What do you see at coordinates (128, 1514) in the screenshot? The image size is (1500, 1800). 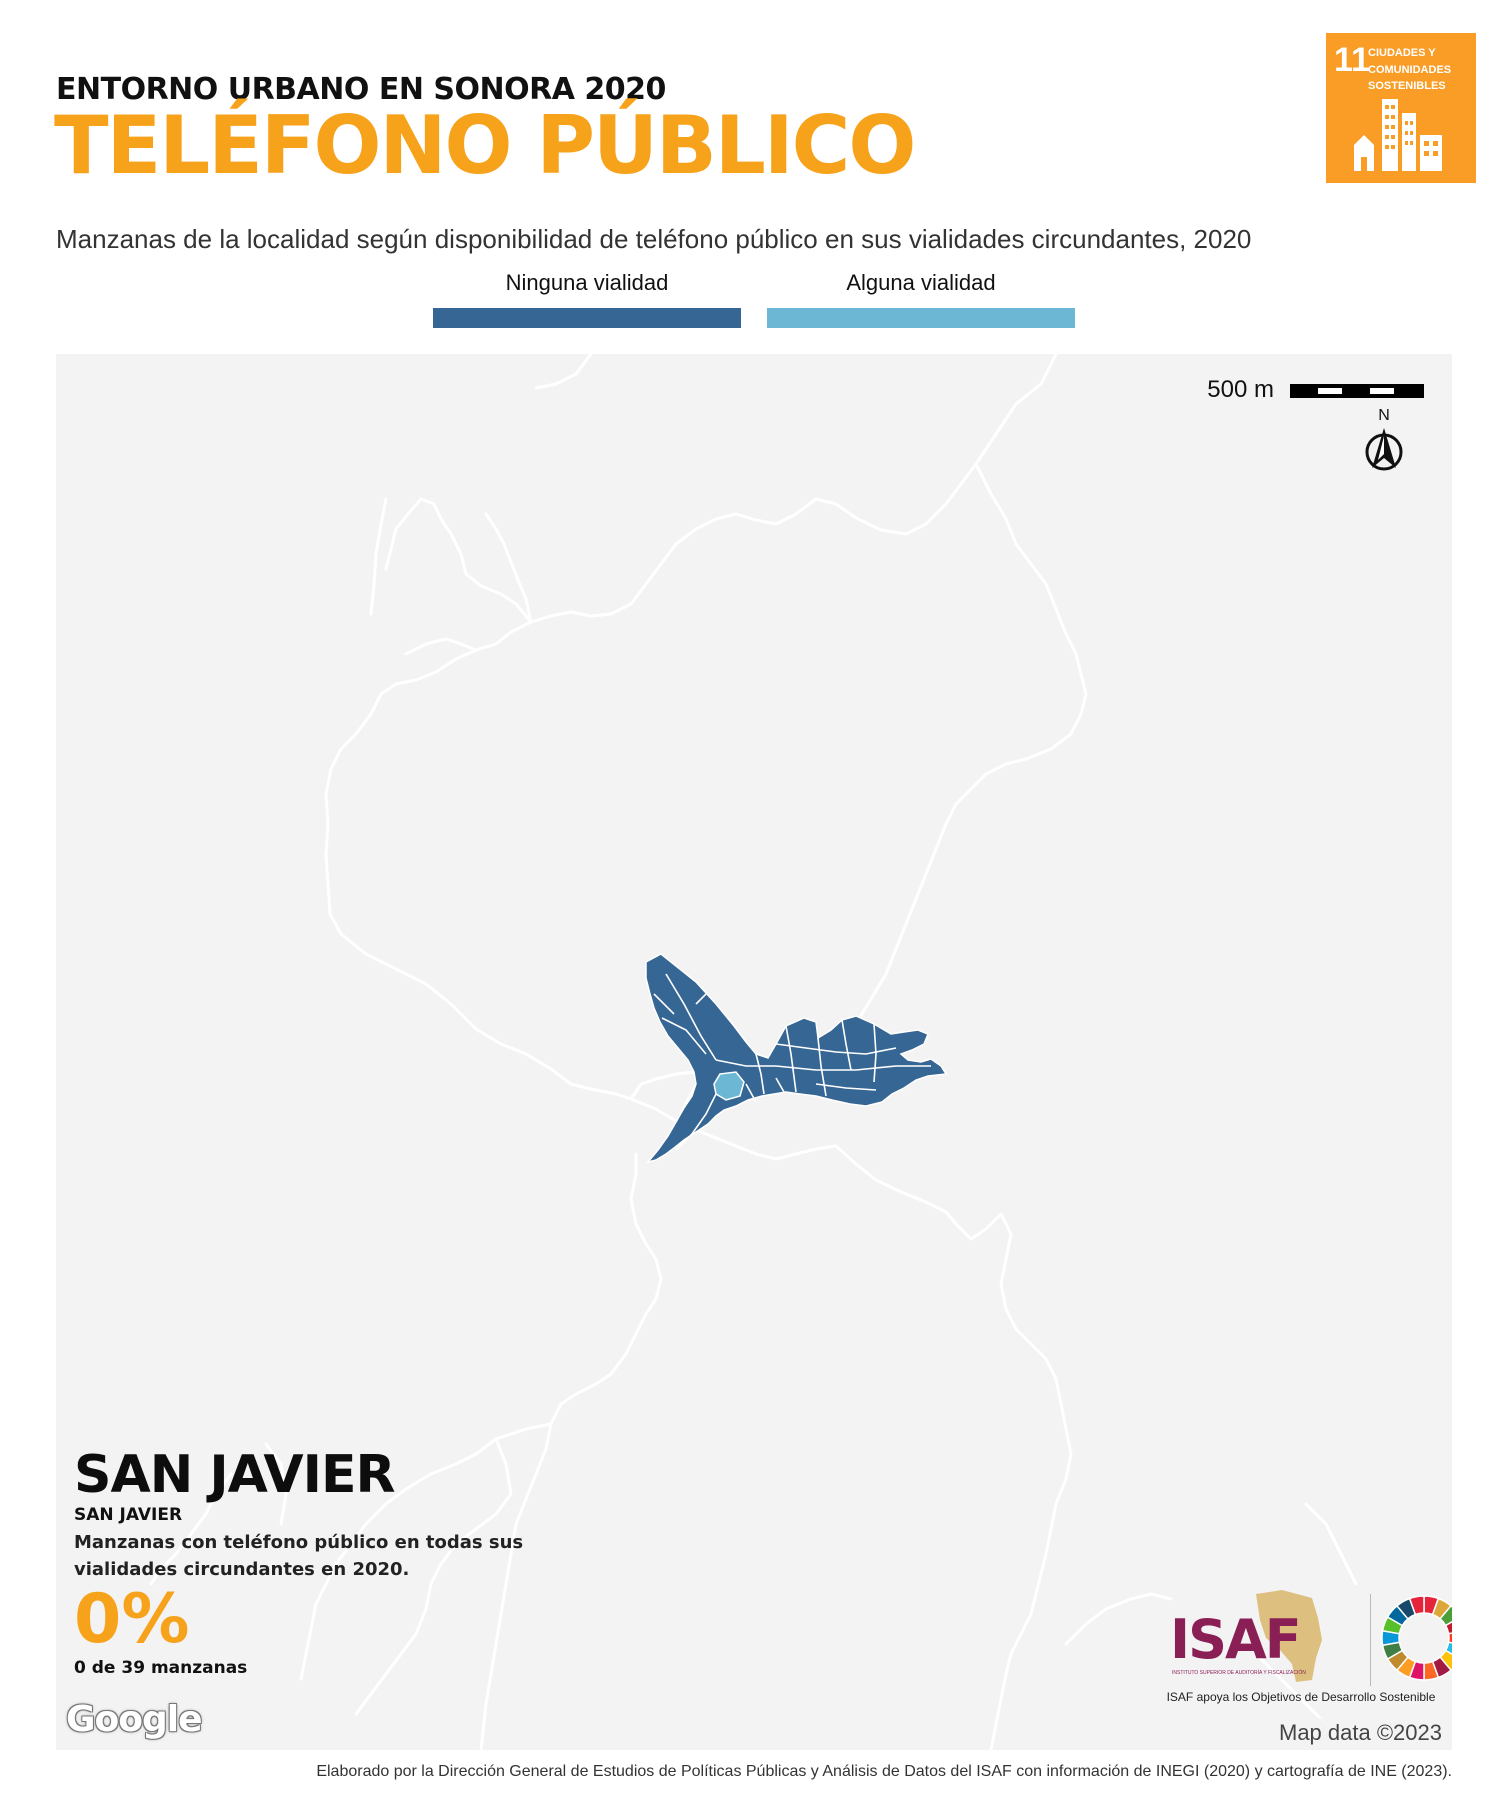 I see `municipality-name: SAN JAVIER` at bounding box center [128, 1514].